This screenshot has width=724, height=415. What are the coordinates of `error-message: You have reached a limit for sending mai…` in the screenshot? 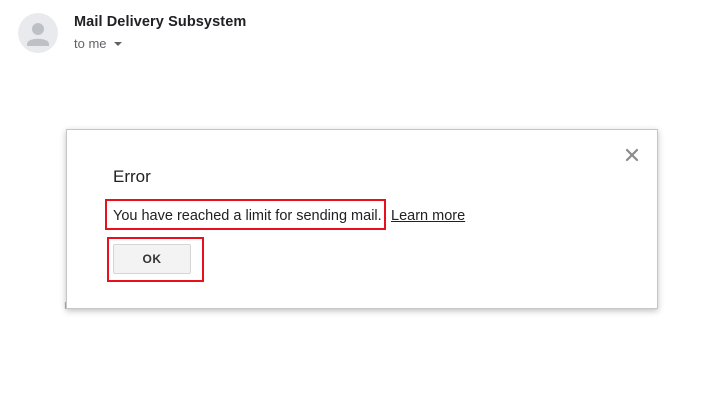 It's located at (247, 216).